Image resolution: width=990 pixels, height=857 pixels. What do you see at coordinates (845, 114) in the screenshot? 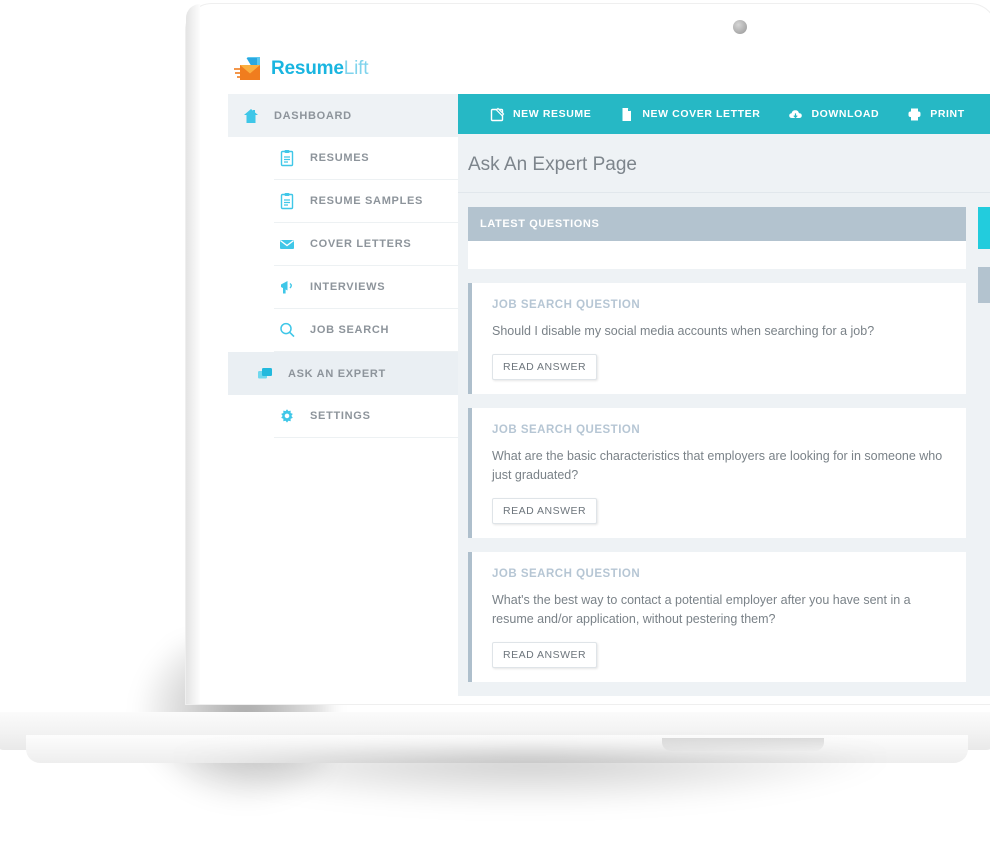
I see `toolbar-item-label: DOWNLOAD` at bounding box center [845, 114].